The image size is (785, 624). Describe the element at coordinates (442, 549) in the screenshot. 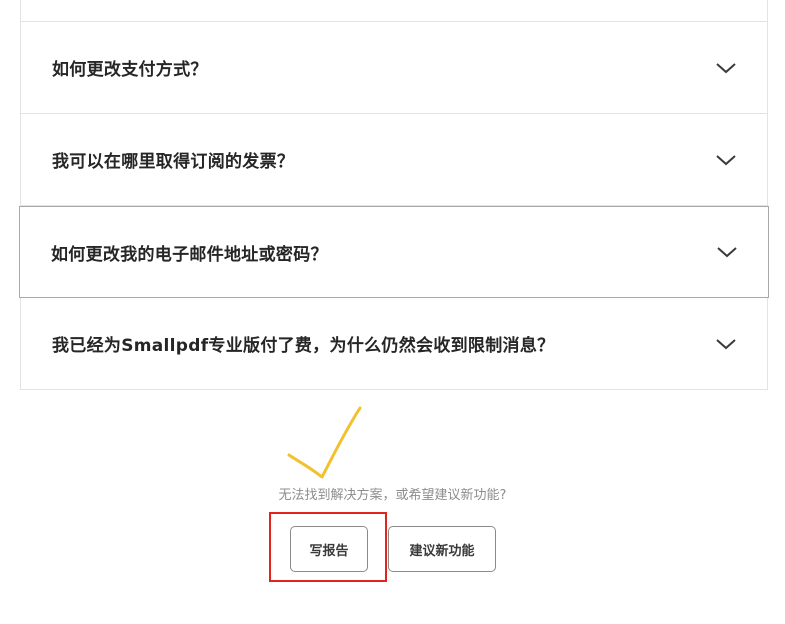

I see `suggest-feature-button: 建议新功能` at that location.